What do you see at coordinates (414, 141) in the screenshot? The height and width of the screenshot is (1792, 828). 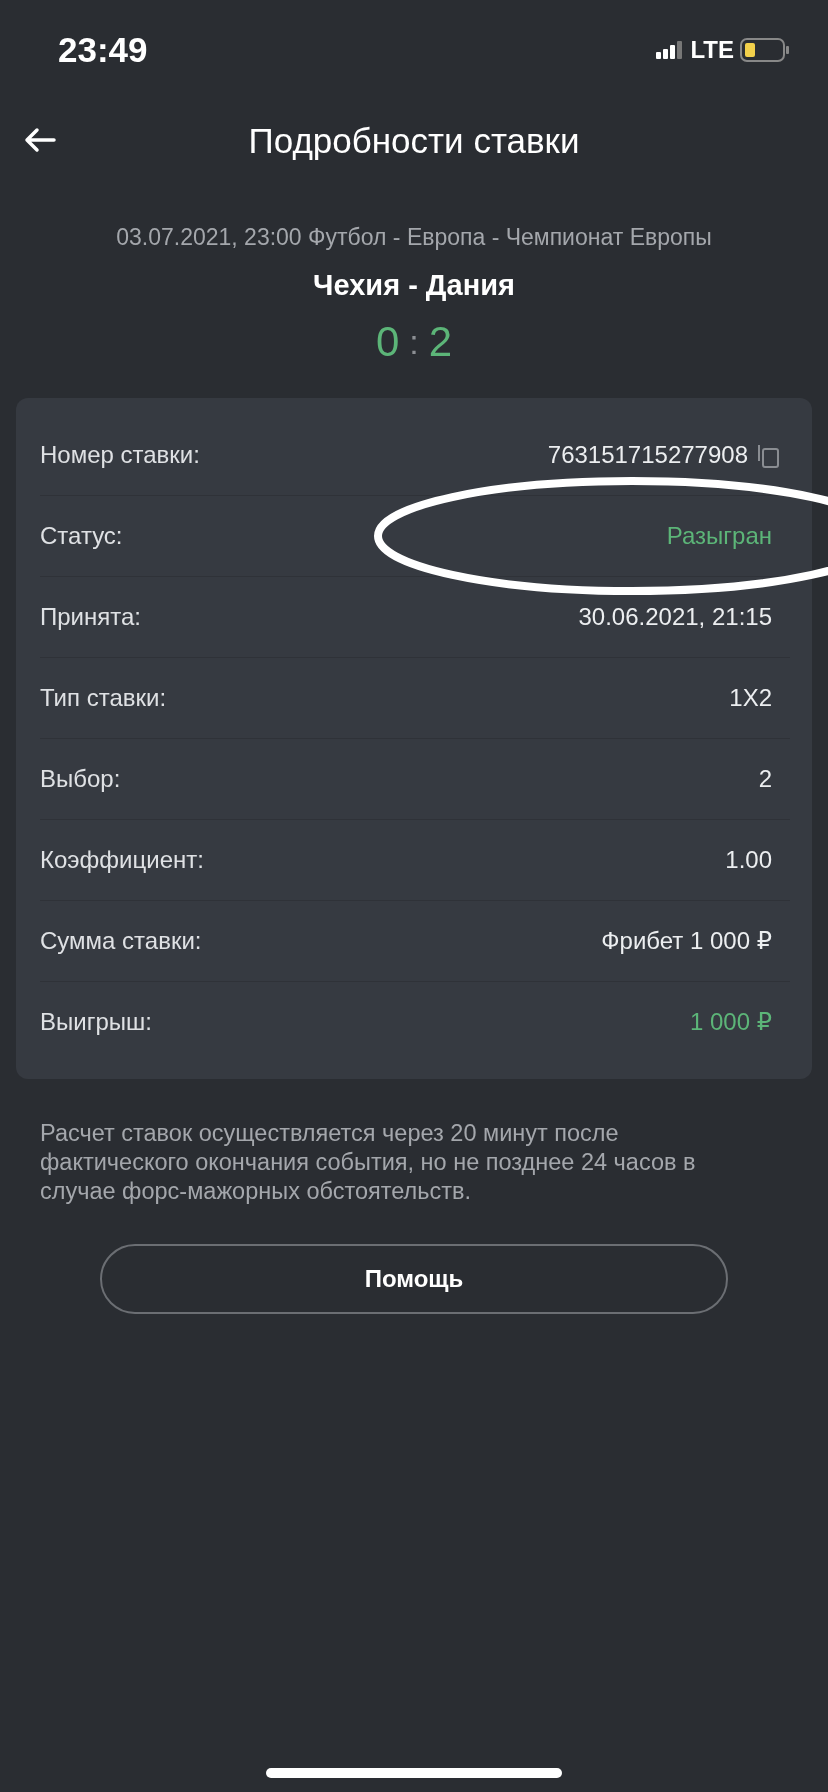 I see `page-title: Подробности ставки` at bounding box center [414, 141].